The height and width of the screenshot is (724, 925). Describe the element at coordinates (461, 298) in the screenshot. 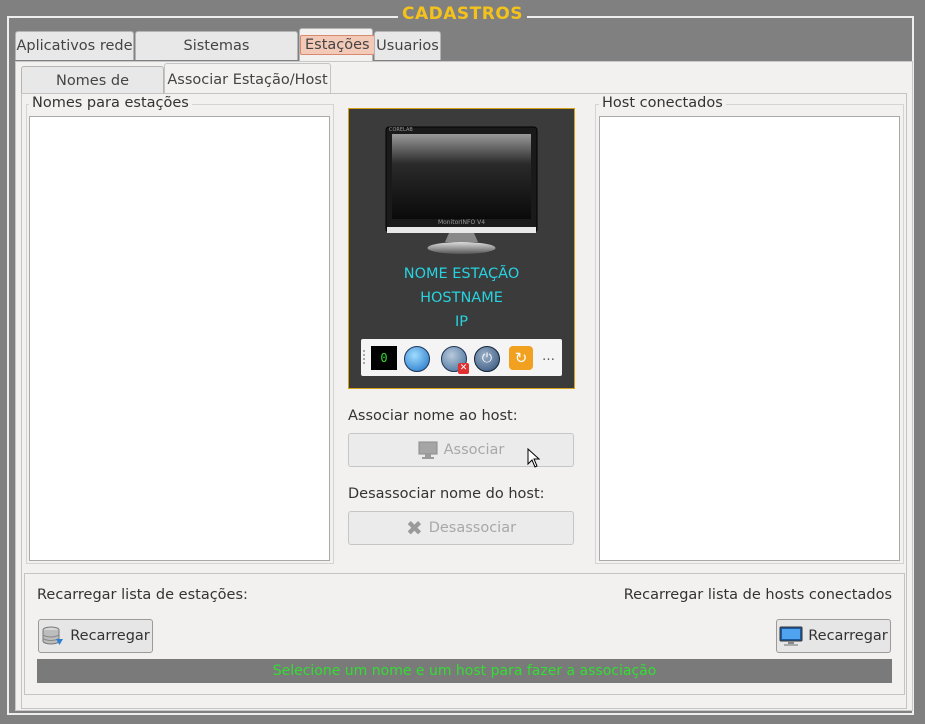

I see `station-hostname: HOSTNAME` at that location.